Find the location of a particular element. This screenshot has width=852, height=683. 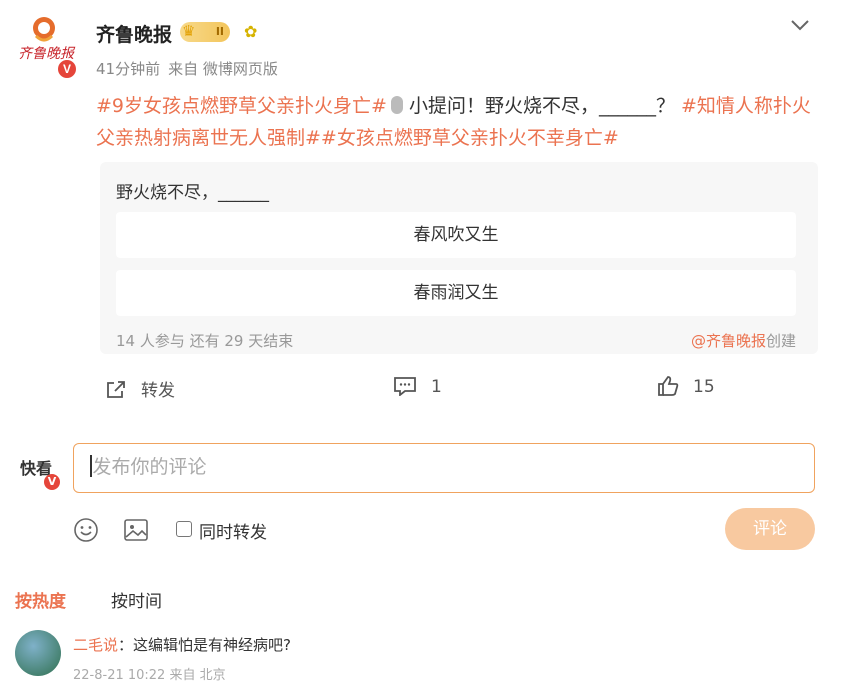

poll-creator: @齐鲁晚报创建 is located at coordinates (743, 340).